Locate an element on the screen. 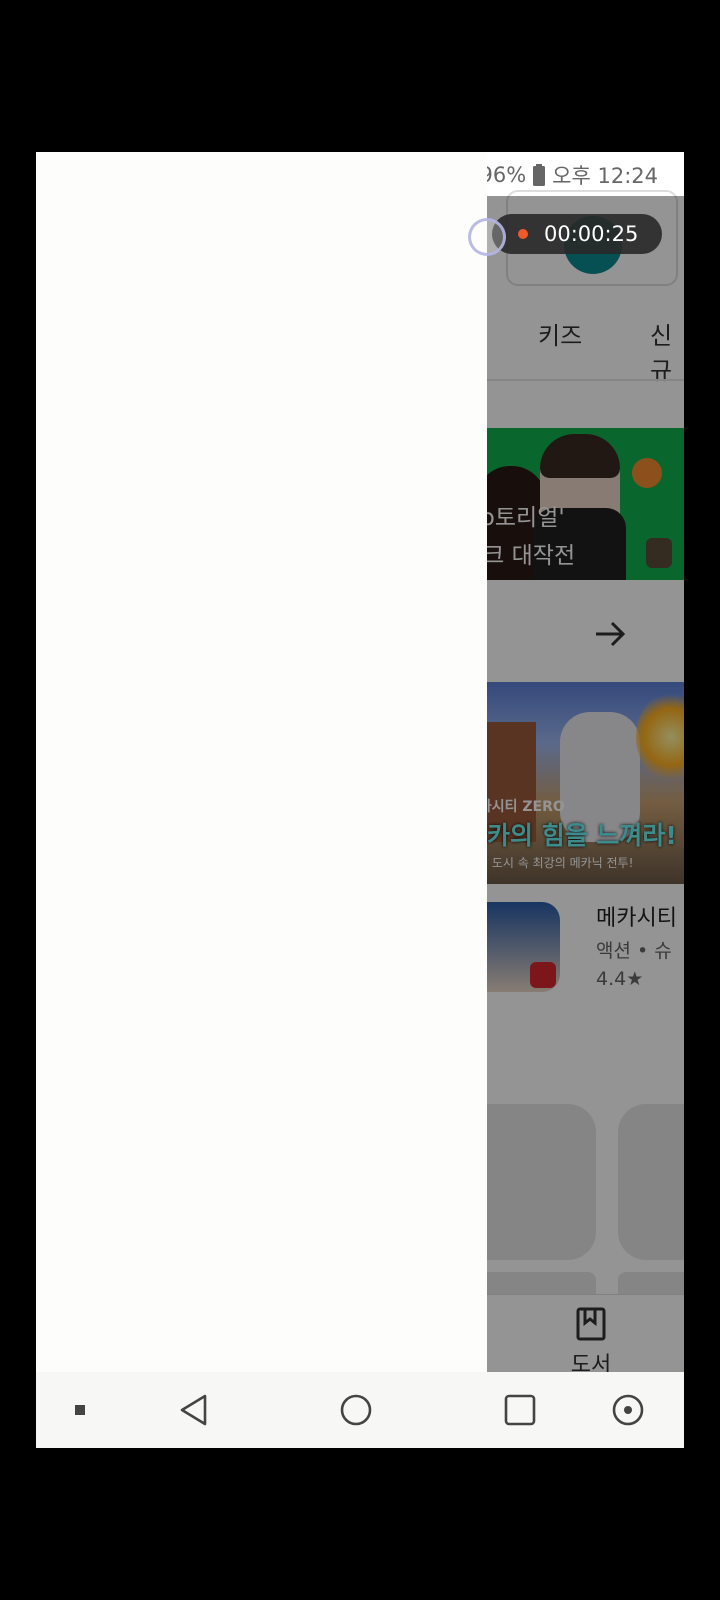  battery-icon is located at coordinates (539, 175).